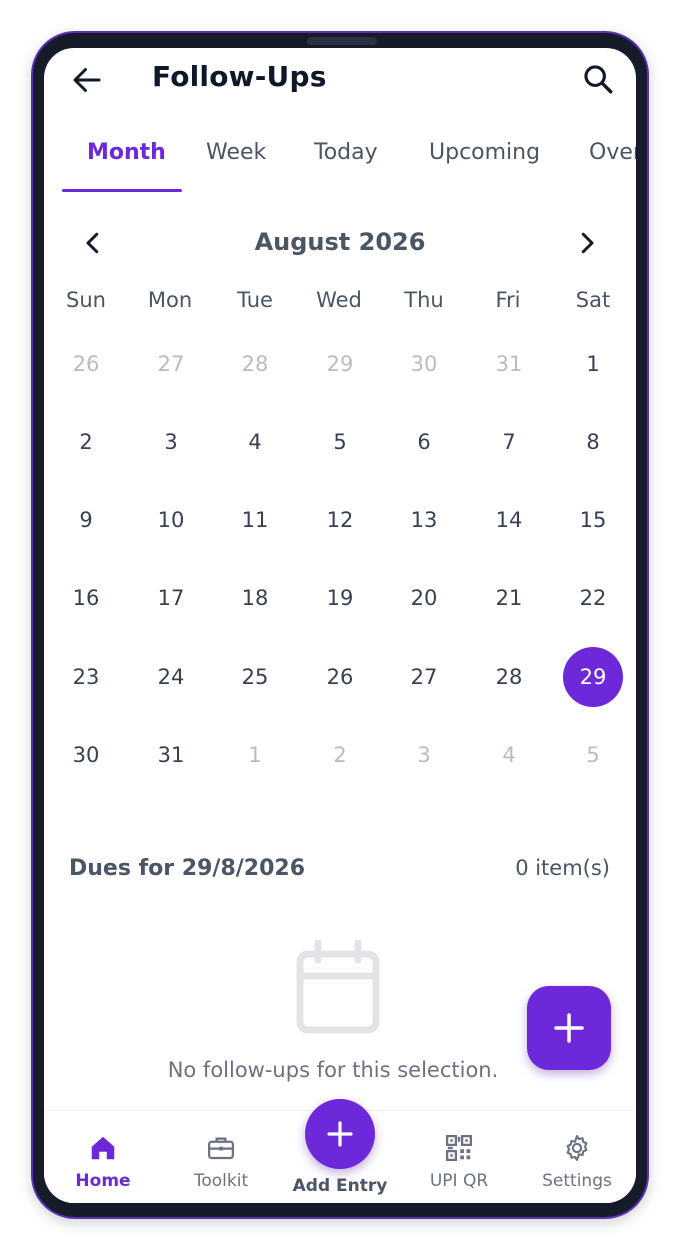 The height and width of the screenshot is (1249, 679). Describe the element at coordinates (221, 1148) in the screenshot. I see `toolkit-icon` at that location.